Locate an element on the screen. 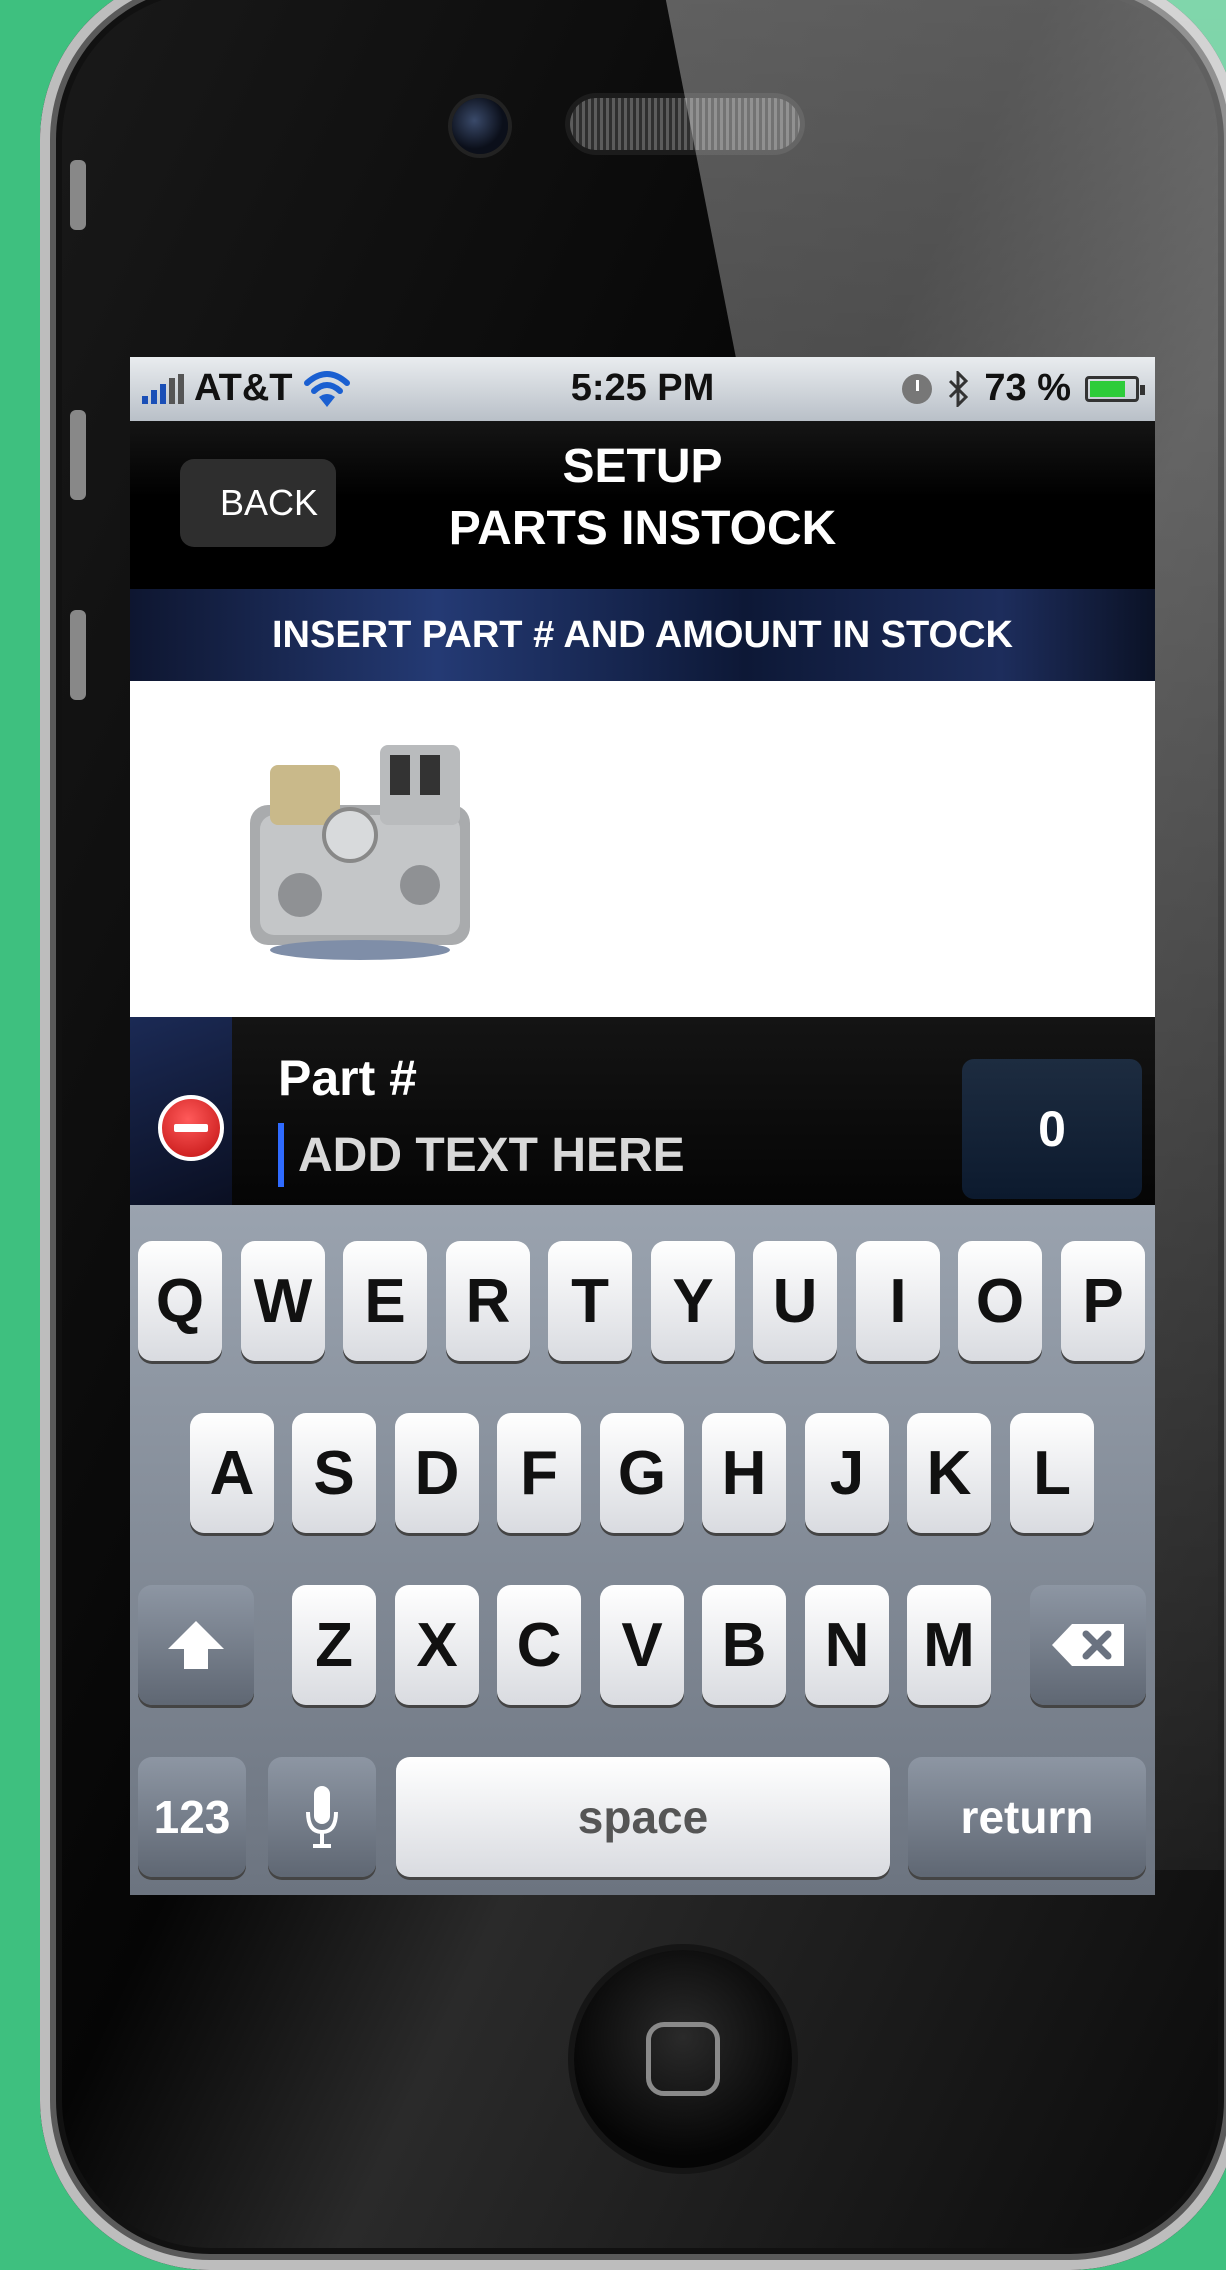 The image size is (1226, 2270). battery-icon is located at coordinates (1115, 388).